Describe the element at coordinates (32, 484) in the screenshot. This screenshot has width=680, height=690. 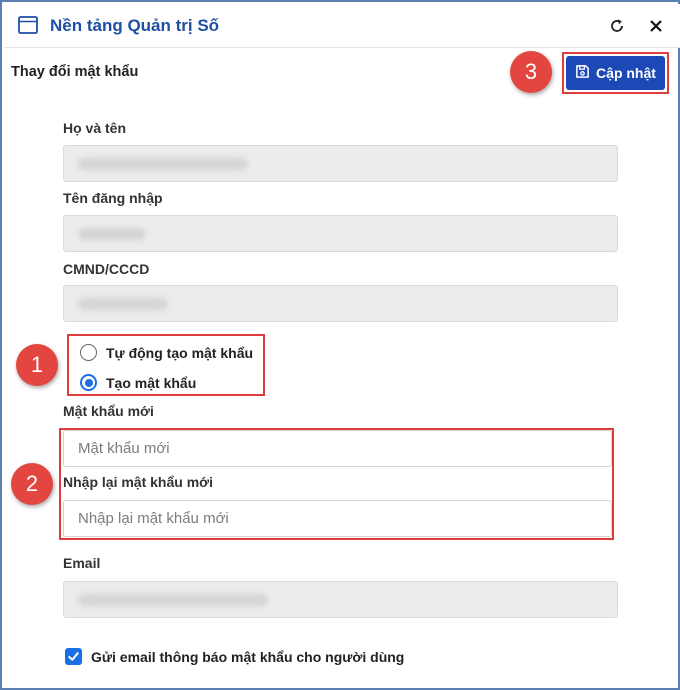
I see `step-marker-2: 2` at that location.